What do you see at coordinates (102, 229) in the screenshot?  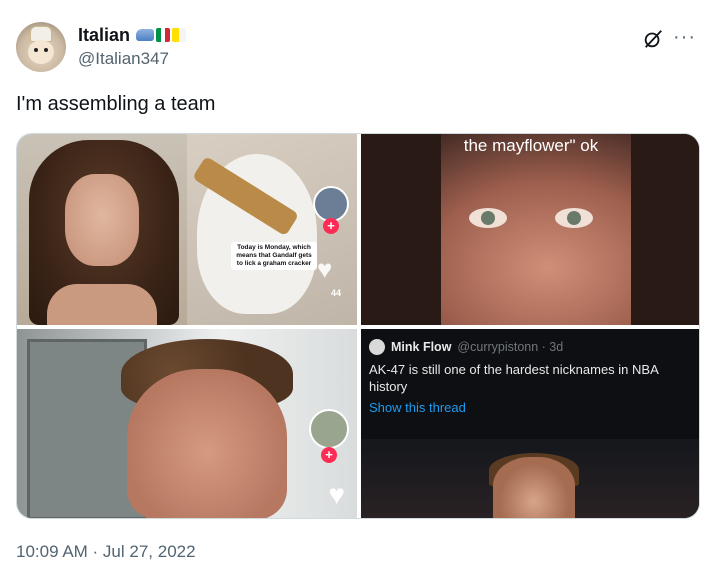 I see `long-hair-man-photo` at bounding box center [102, 229].